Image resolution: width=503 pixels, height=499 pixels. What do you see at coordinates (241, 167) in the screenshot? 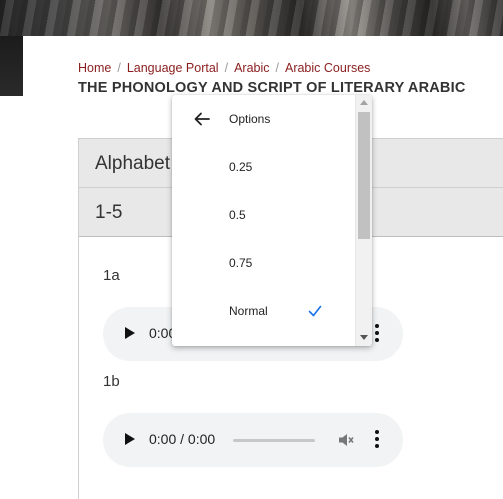
I see `speed-option-label: 0.25` at bounding box center [241, 167].